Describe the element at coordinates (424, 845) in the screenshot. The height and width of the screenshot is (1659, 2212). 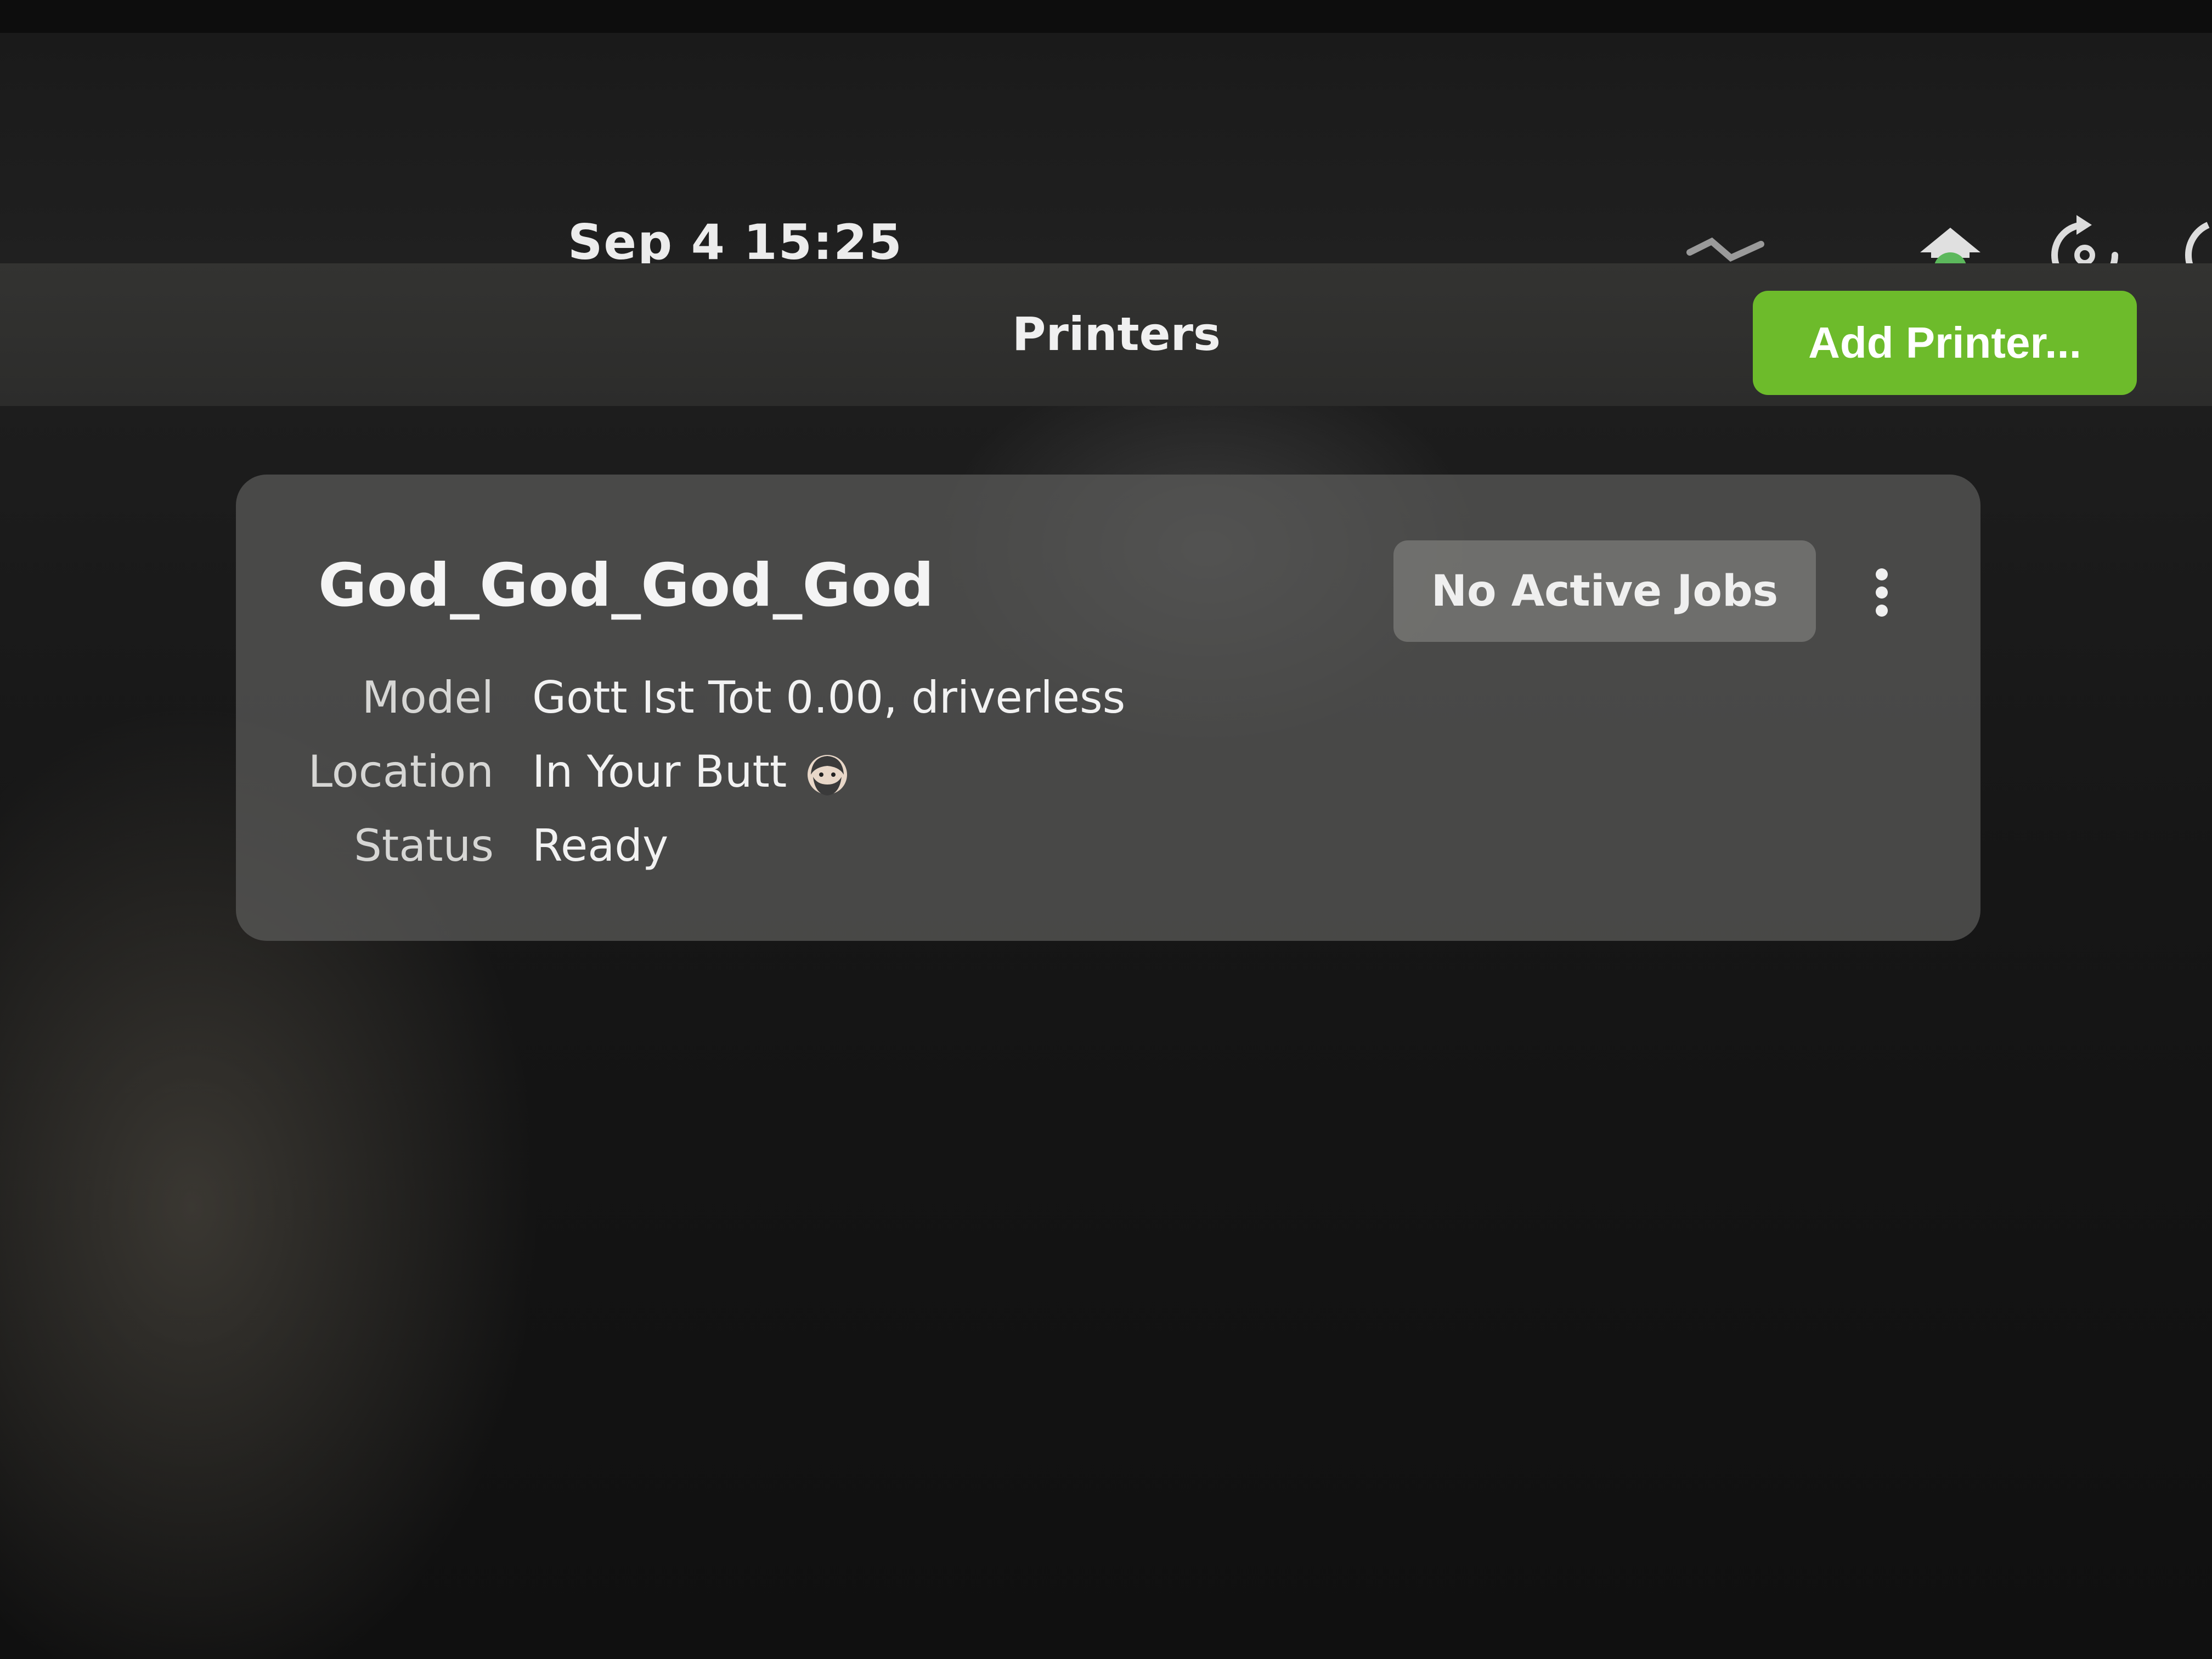
I see `status-label: Status` at that location.